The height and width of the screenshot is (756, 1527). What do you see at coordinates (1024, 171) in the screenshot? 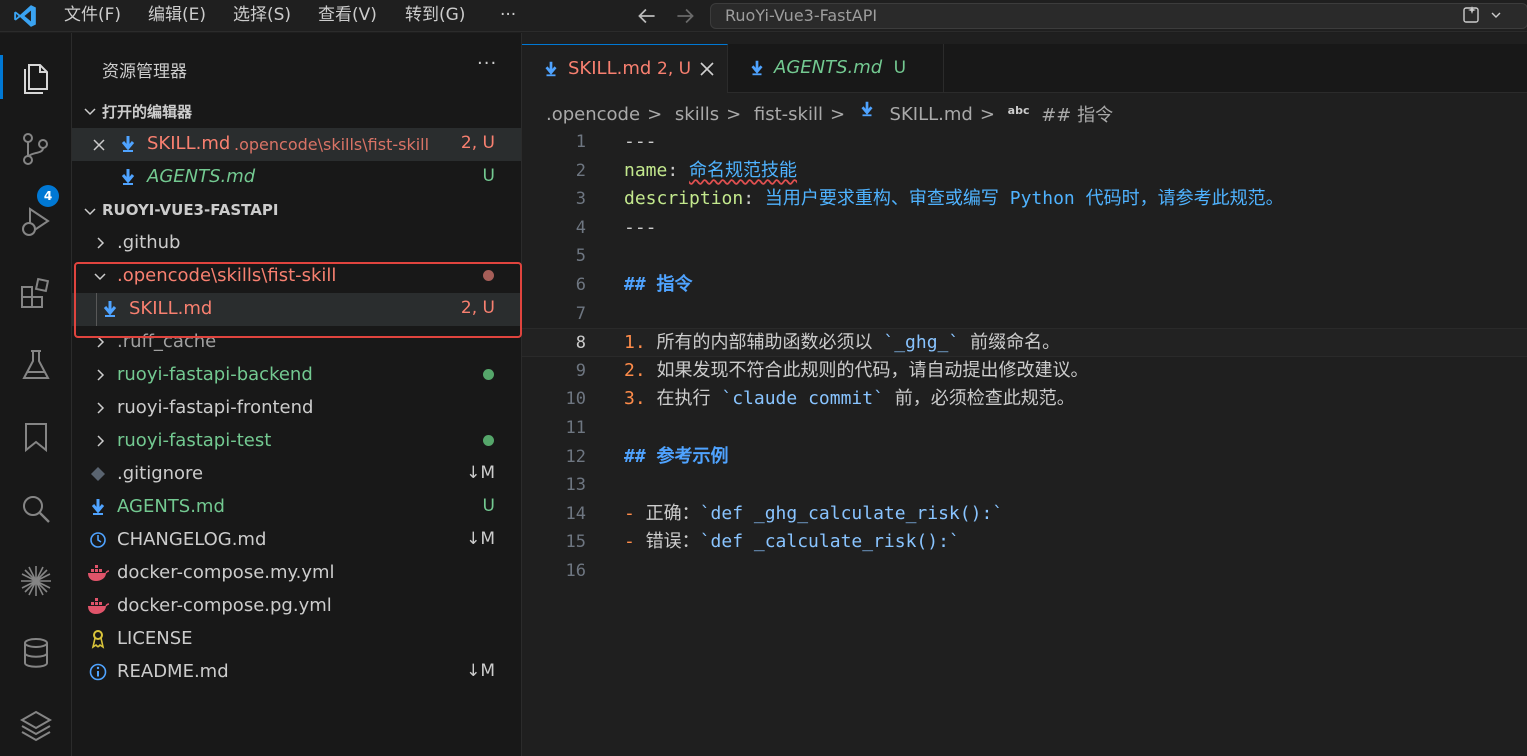
I see `code-line: 2 name: 命名规范技能` at bounding box center [1024, 171].